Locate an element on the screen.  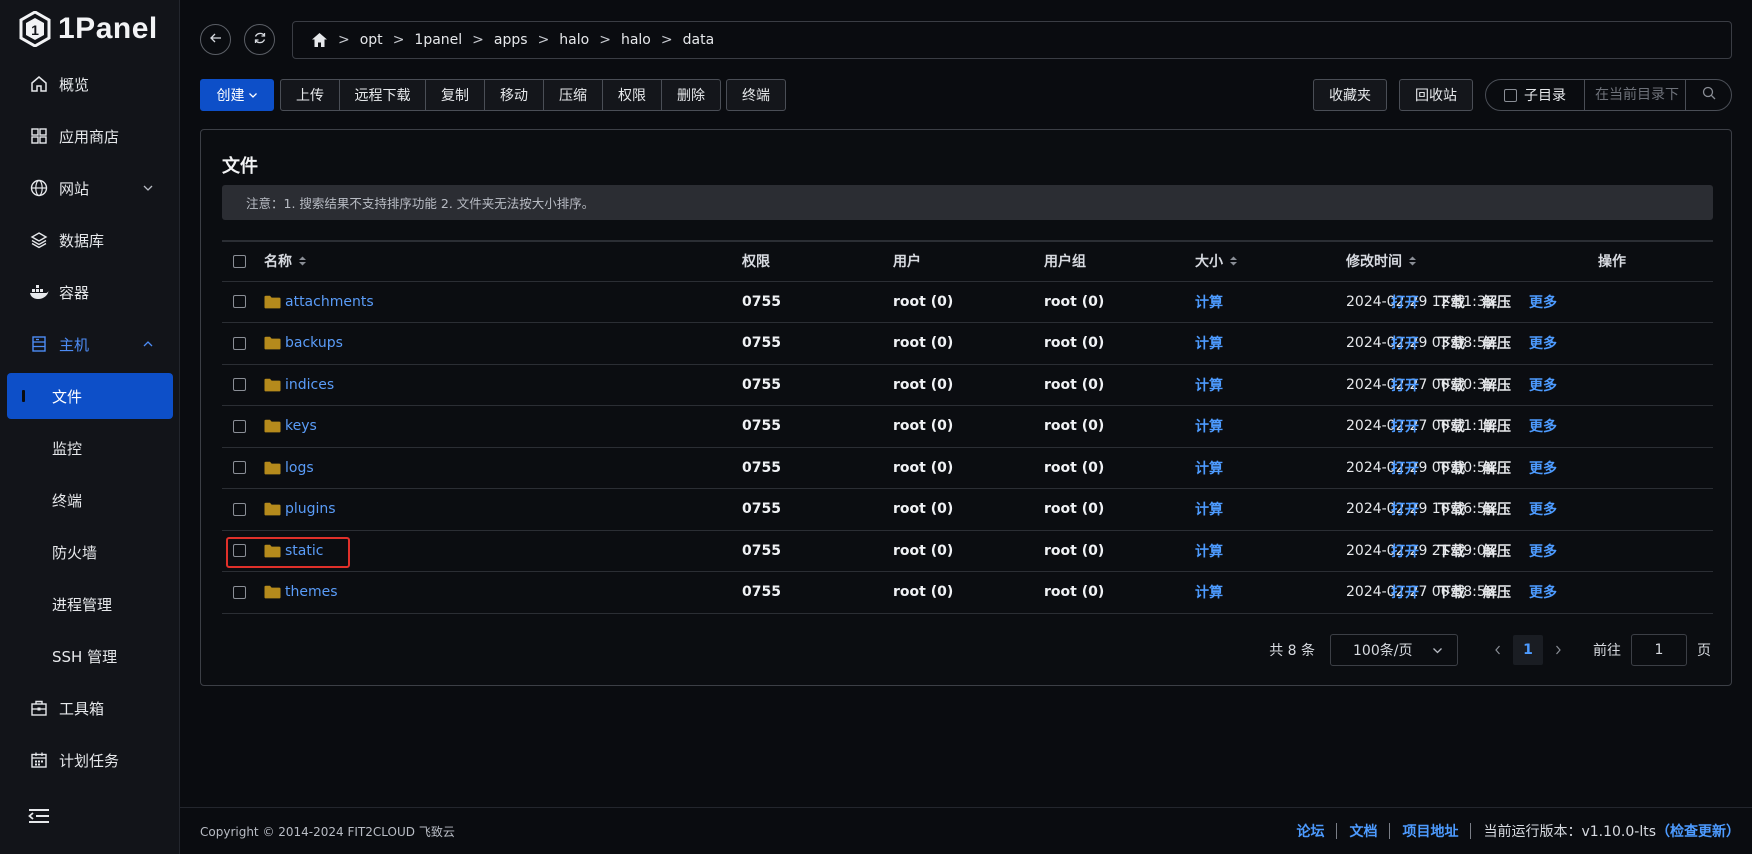
terminal-button: 终端 is located at coordinates (756, 95).